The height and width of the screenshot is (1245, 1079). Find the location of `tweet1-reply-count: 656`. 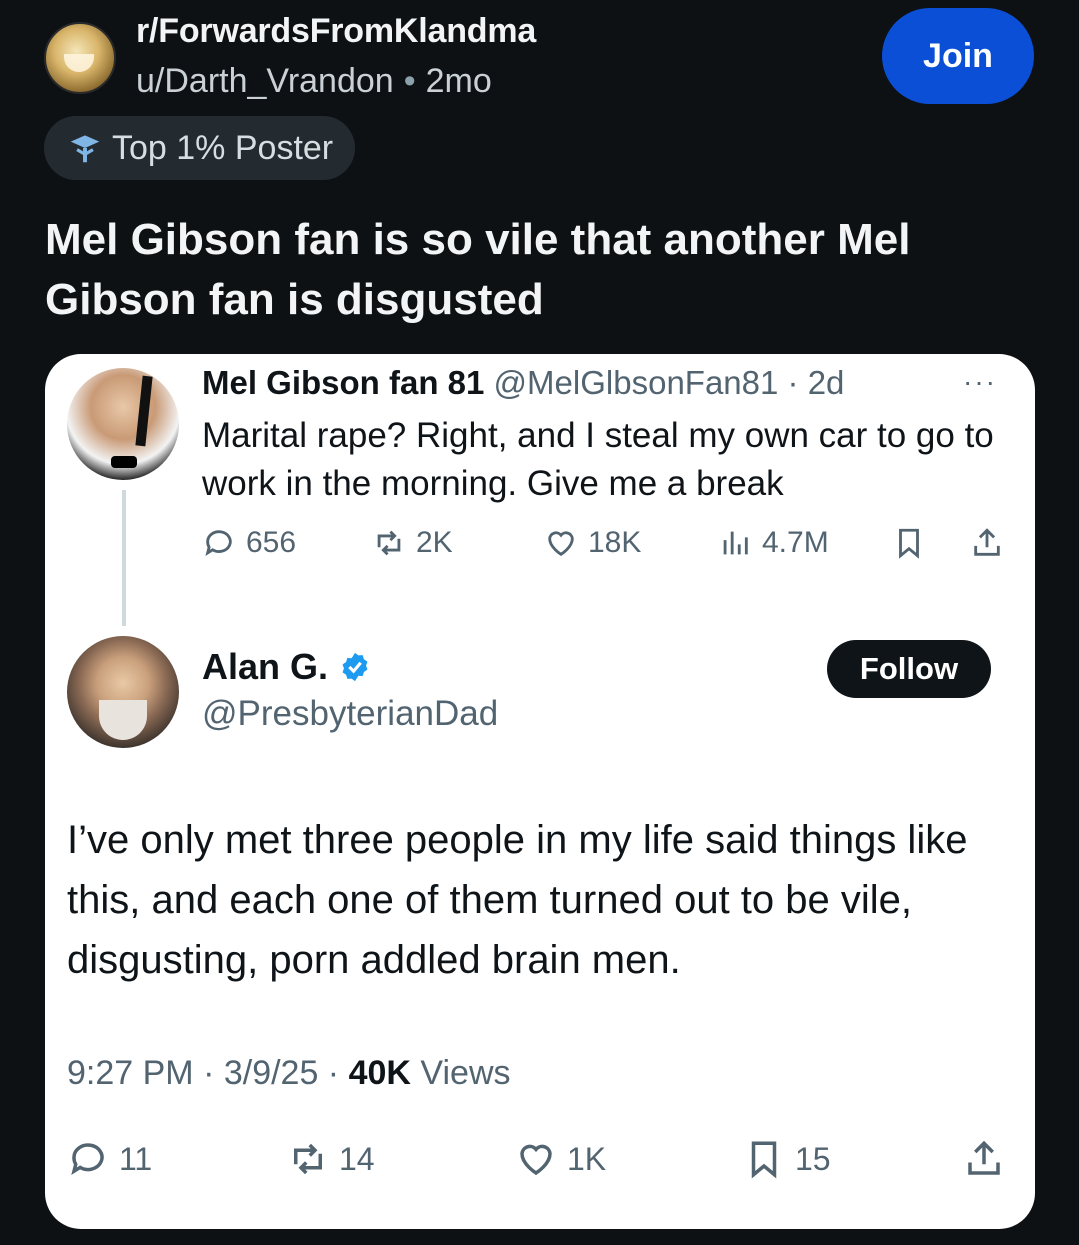

tweet1-reply-count: 656 is located at coordinates (271, 542).